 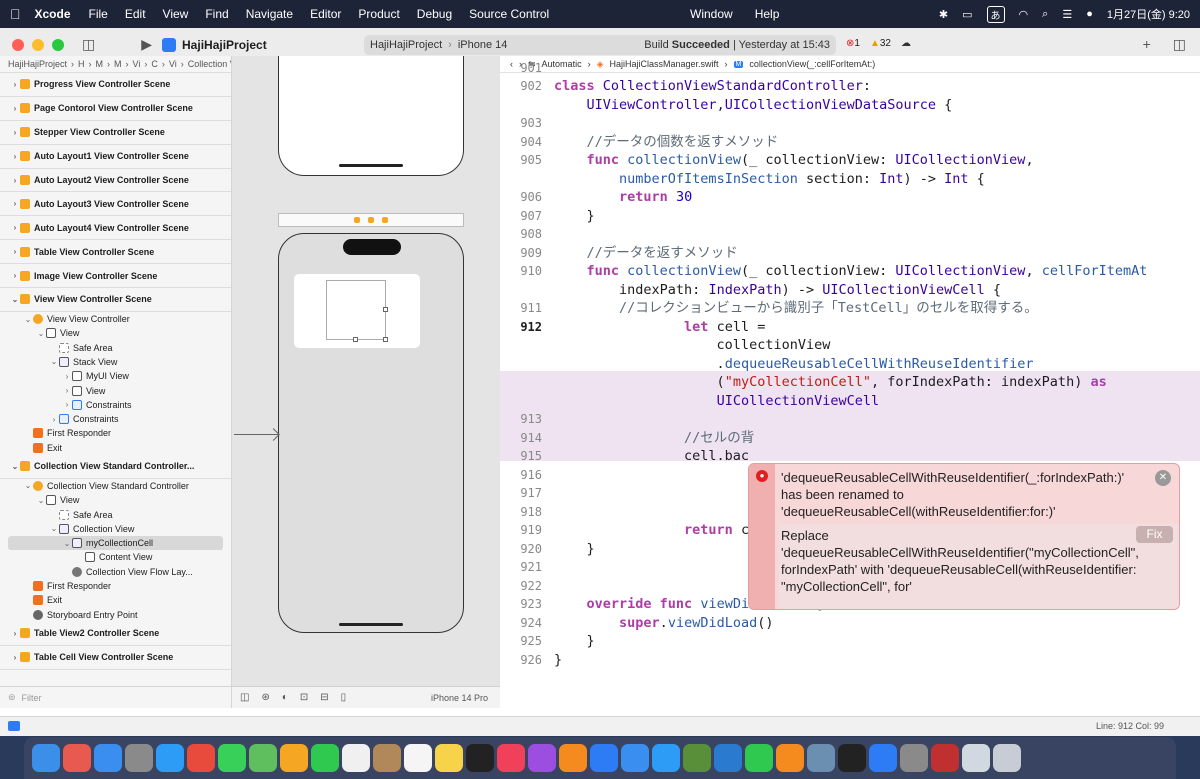 I want to click on outline-toggle-icon: ◫, so click(x=244, y=697).